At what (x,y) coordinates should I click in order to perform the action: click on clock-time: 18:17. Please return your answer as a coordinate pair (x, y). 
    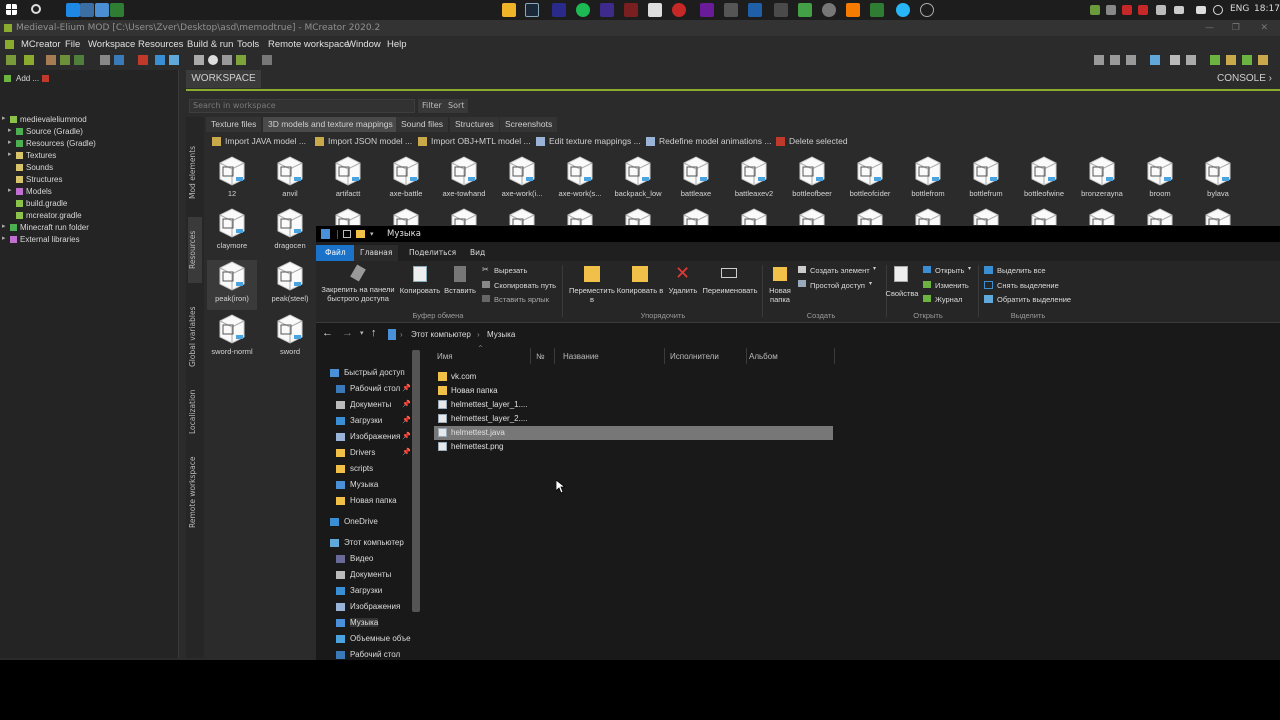
    Looking at the image, I should click on (1267, 9).